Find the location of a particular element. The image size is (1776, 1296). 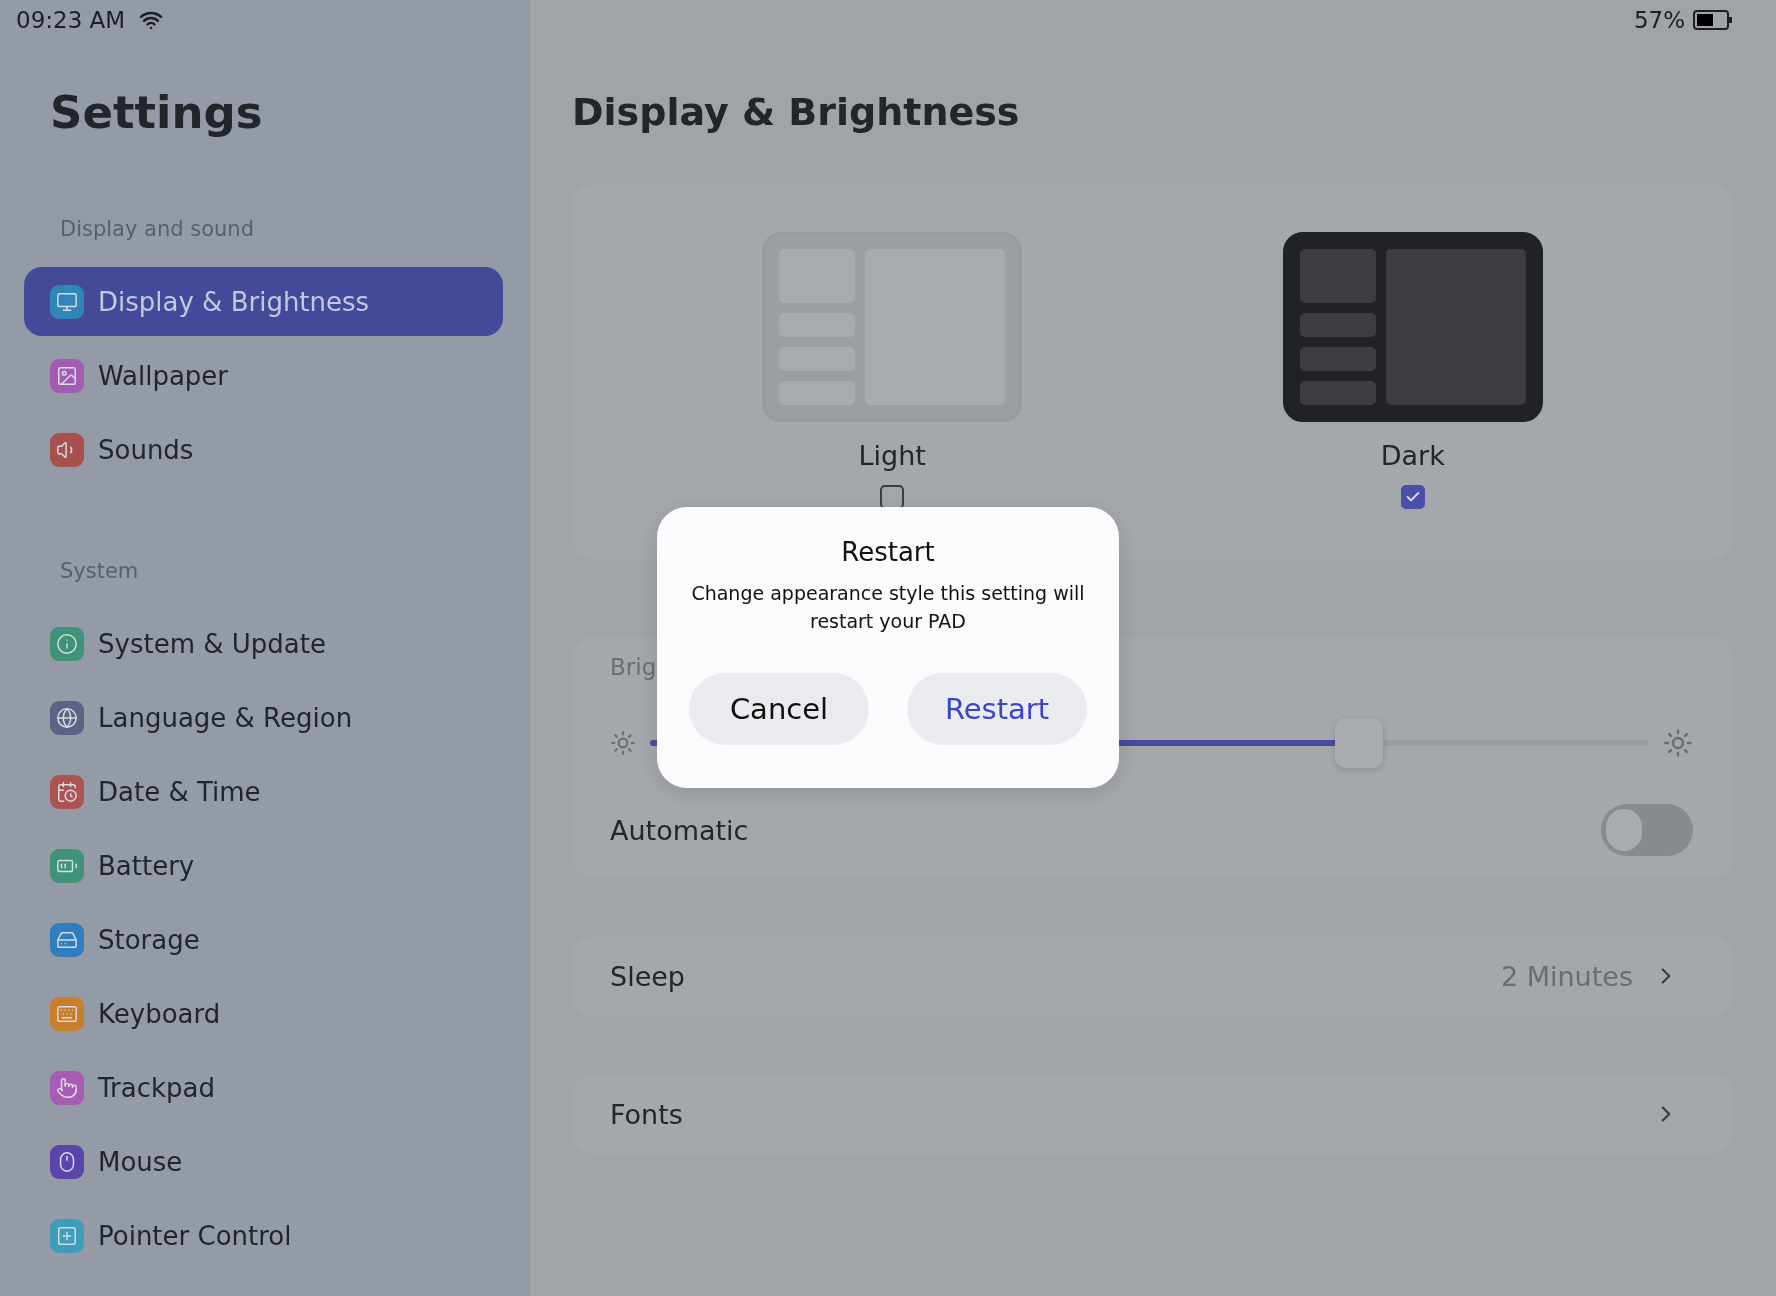

sidebar-item-label: Pointer Control is located at coordinates (195, 1235).